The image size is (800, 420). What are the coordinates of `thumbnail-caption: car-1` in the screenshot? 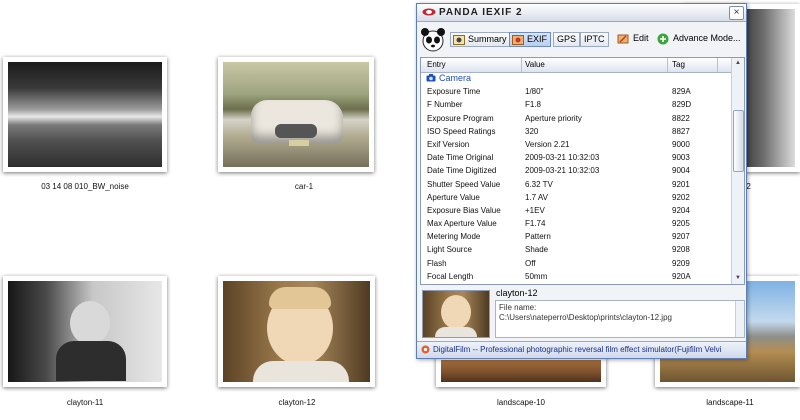 It's located at (304, 186).